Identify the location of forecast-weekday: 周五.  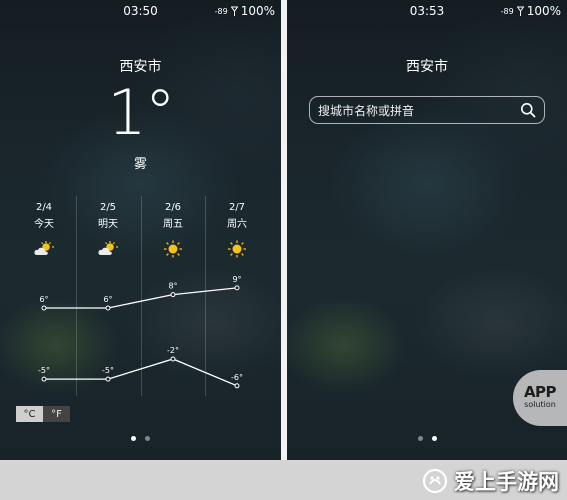
(173, 224).